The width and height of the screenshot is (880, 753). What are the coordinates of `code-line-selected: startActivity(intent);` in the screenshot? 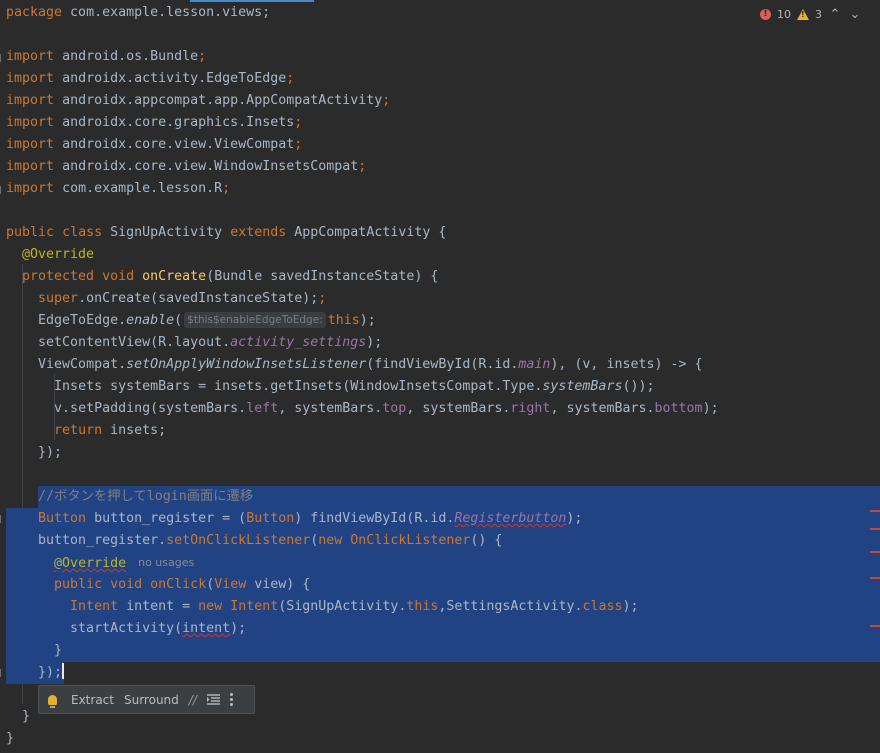 It's located at (443, 629).